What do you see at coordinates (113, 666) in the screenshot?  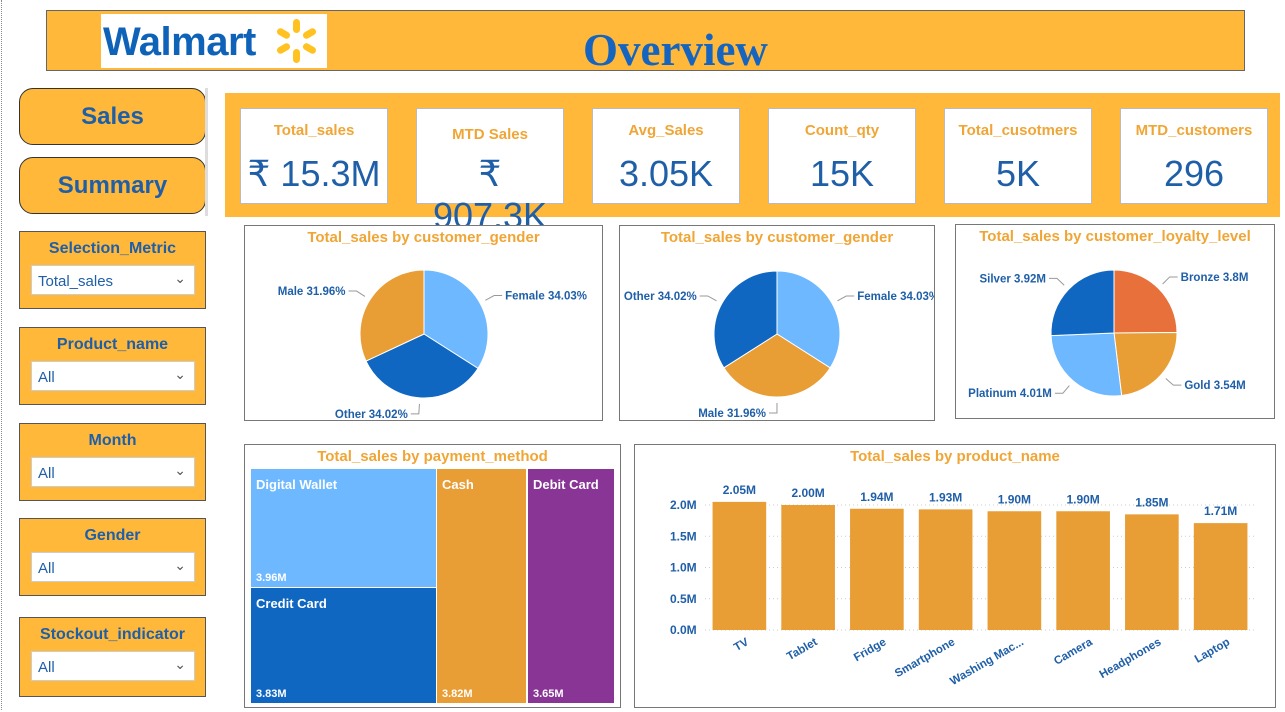 I see `stockout-indicator-dropdown: All ⌄` at bounding box center [113, 666].